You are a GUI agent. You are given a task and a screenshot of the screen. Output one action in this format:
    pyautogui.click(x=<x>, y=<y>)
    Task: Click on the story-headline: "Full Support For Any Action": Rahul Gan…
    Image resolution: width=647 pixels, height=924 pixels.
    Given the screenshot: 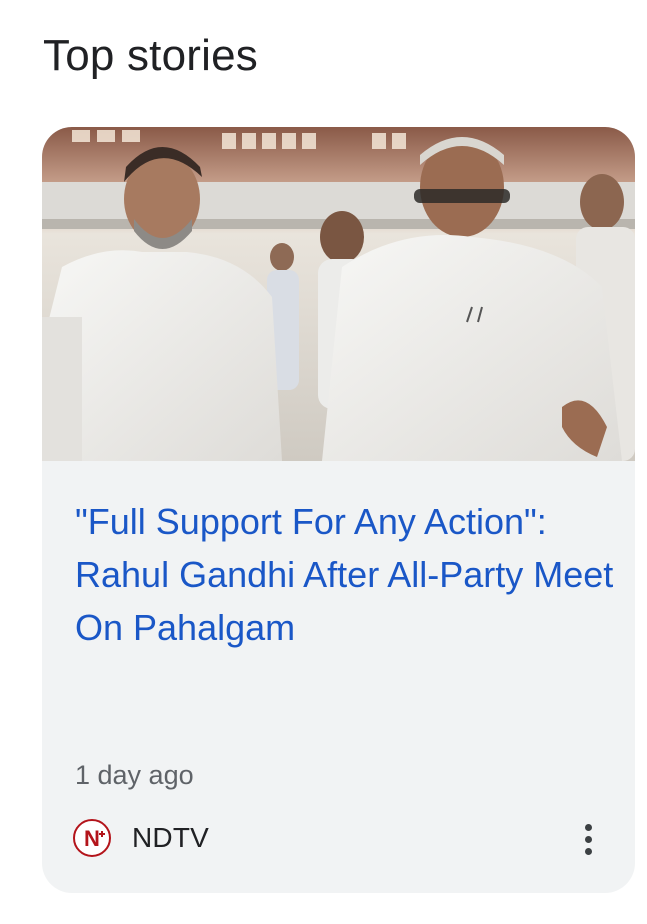 What is the action you would take?
    pyautogui.click(x=345, y=574)
    